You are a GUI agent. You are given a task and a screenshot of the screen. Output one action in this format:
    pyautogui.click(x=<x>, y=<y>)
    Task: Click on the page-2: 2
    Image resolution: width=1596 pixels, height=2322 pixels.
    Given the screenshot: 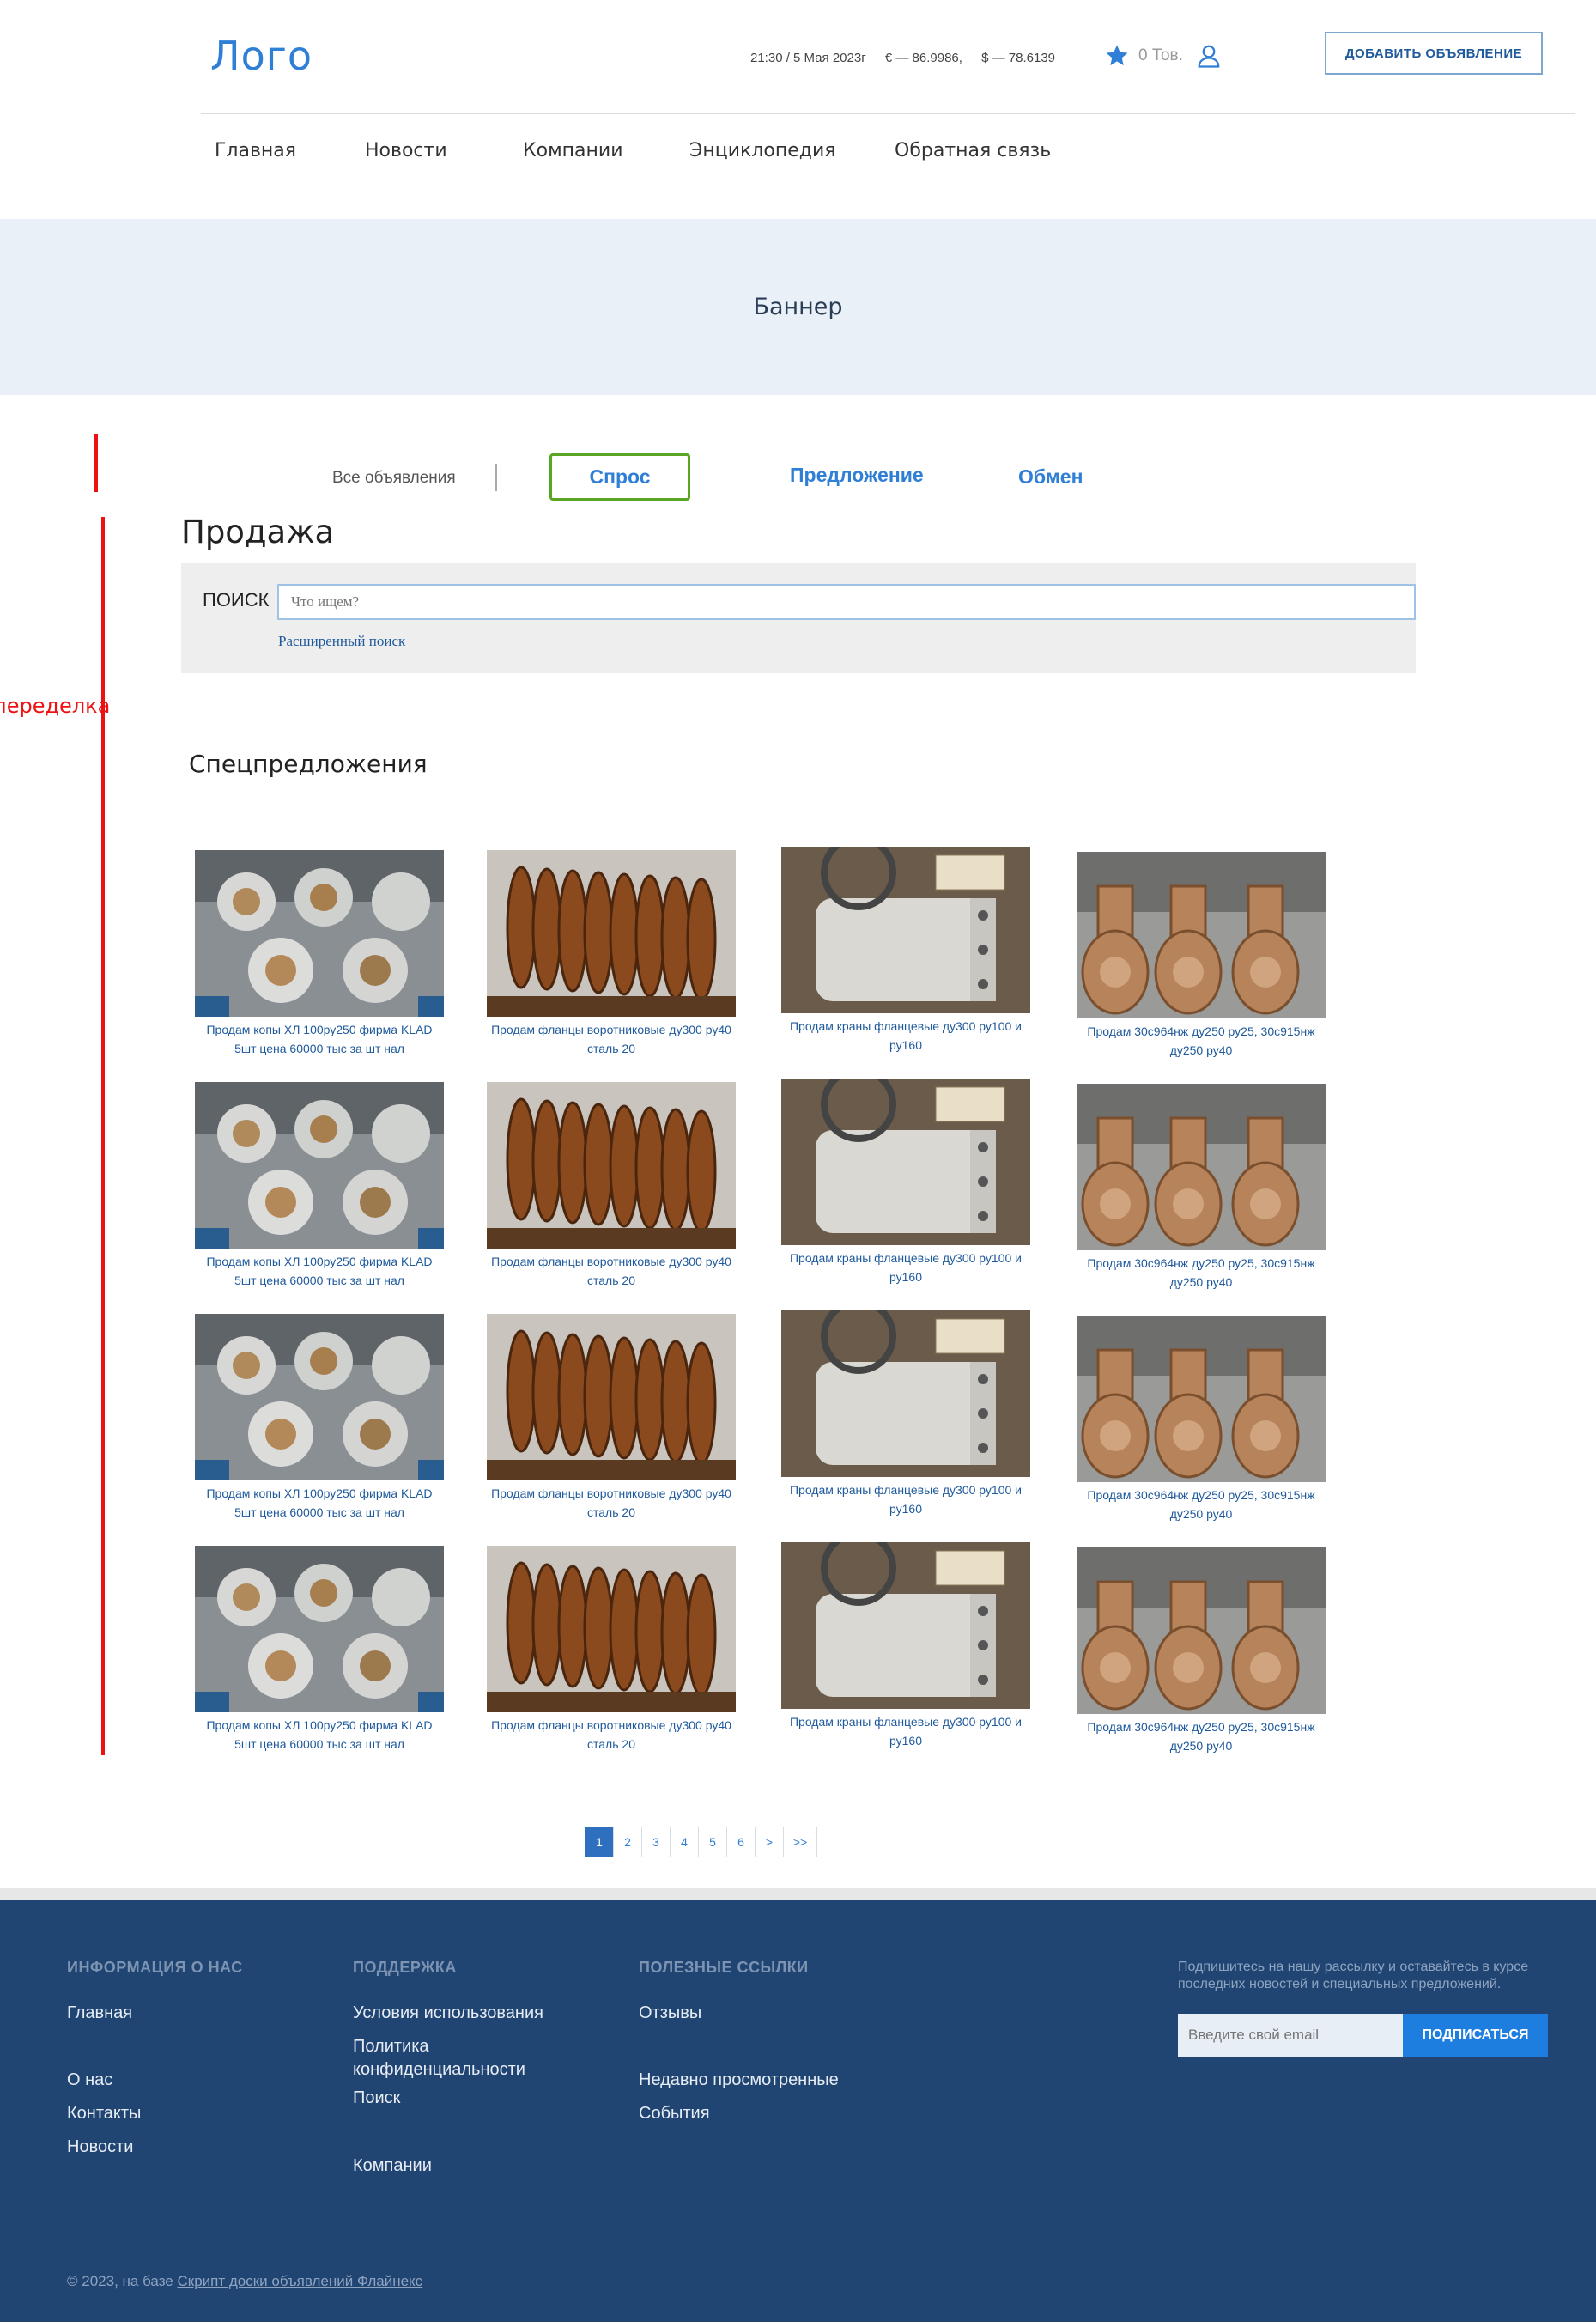 What is the action you would take?
    pyautogui.click(x=627, y=1842)
    